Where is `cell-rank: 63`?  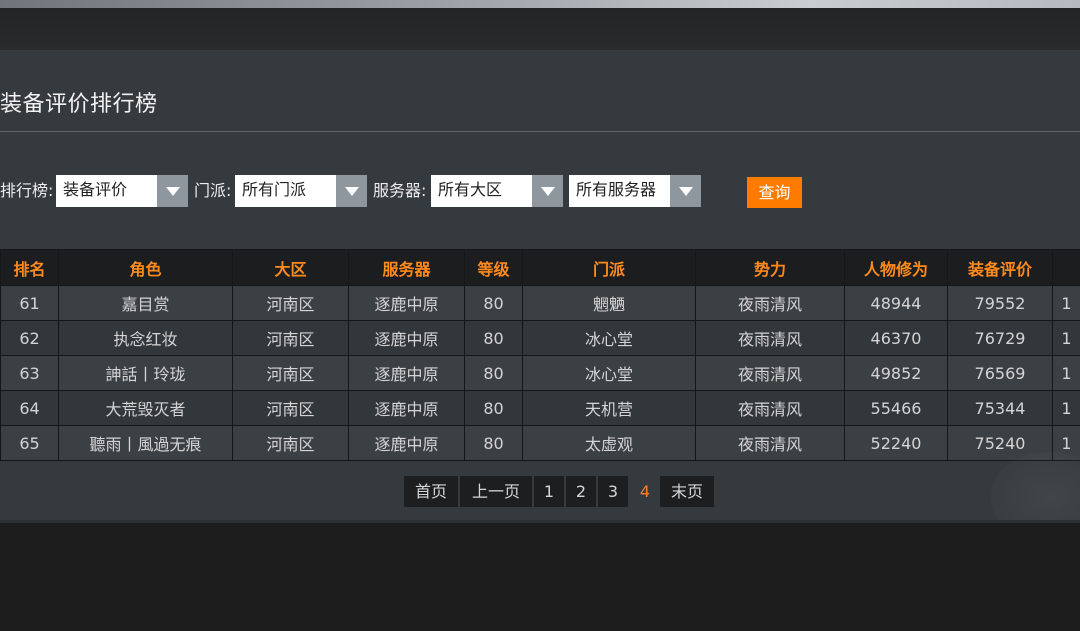
cell-rank: 63 is located at coordinates (29, 373).